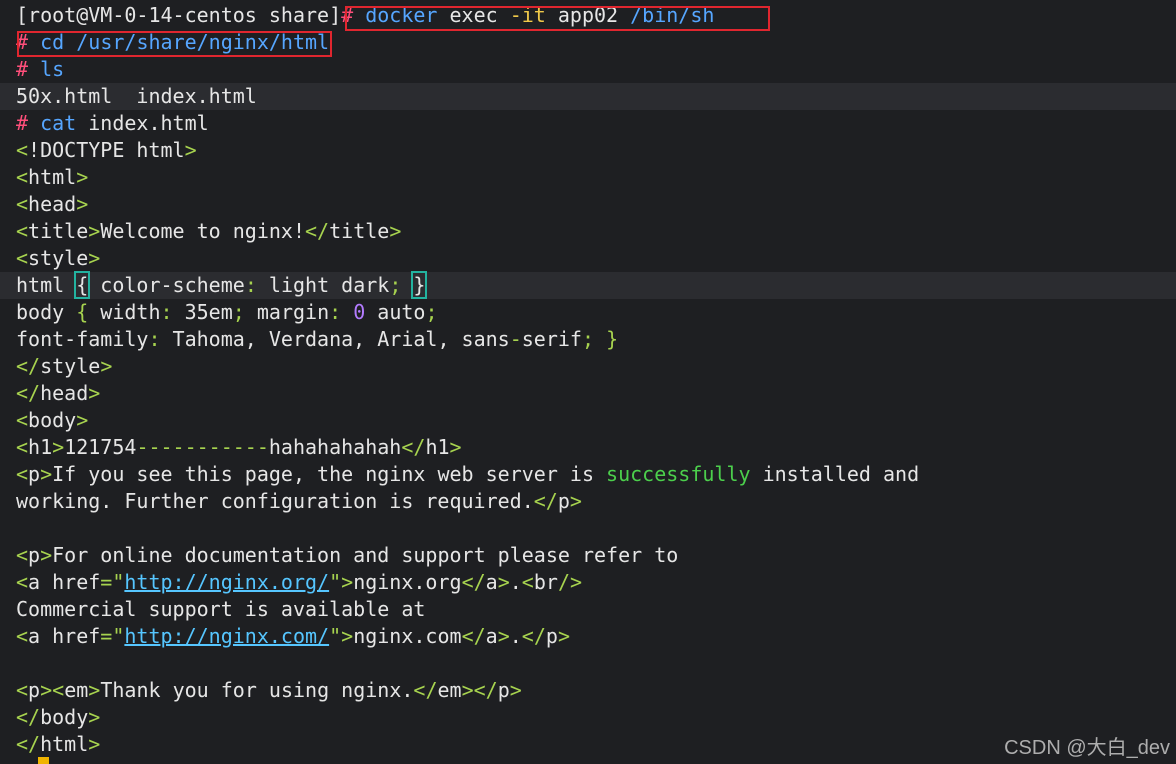  What do you see at coordinates (407, 636) in the screenshot?
I see `terminal-text-segment: nginx.com` at bounding box center [407, 636].